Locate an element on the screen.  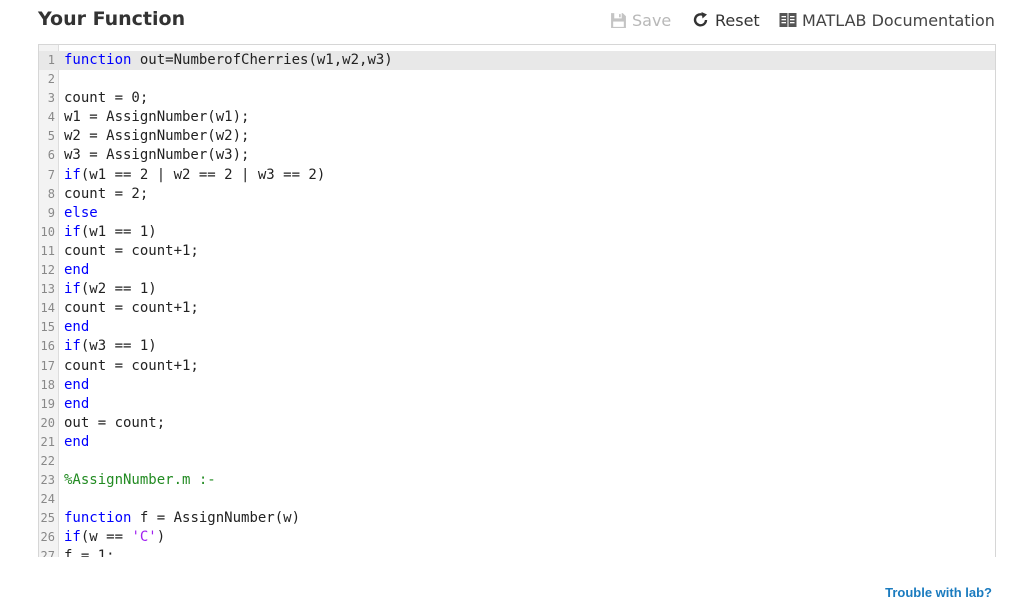
code-line: 10 if(w1 == 1) is located at coordinates (517, 232).